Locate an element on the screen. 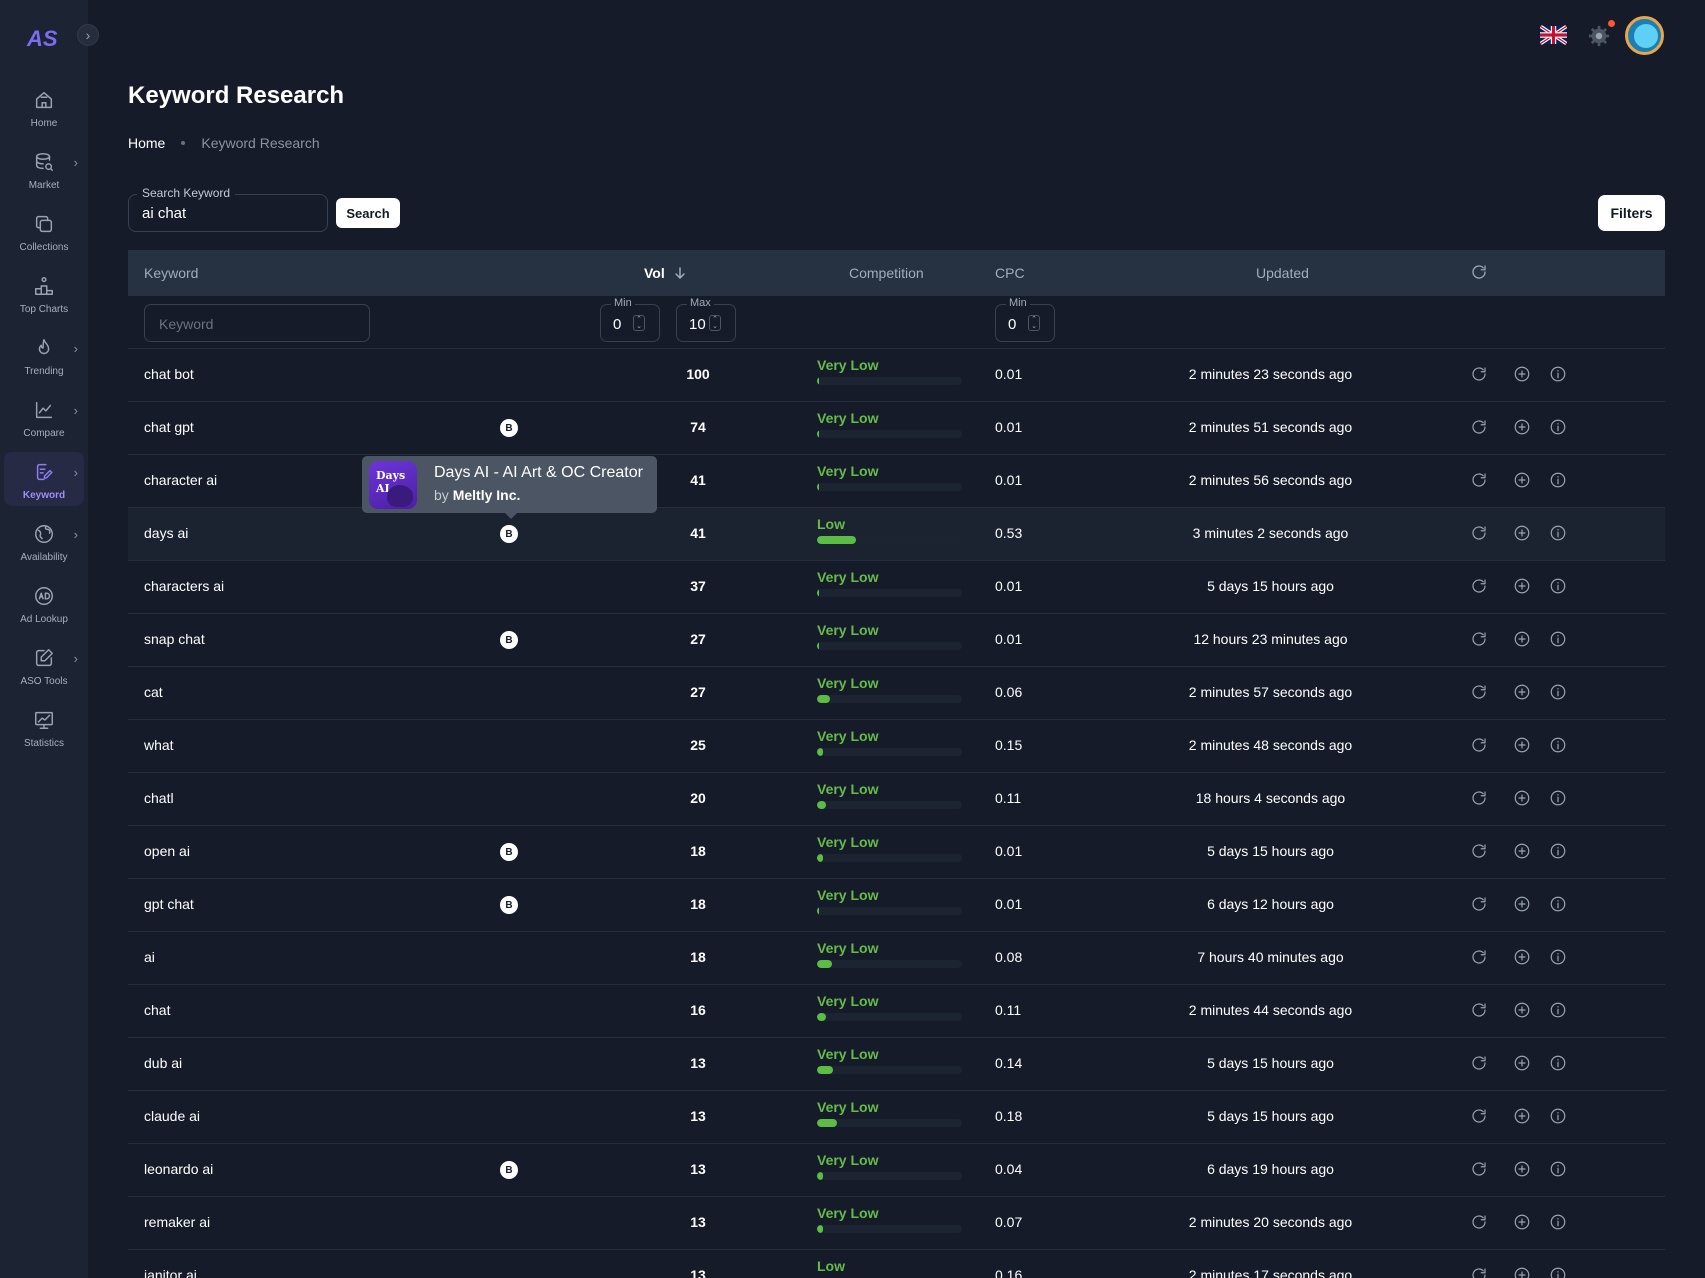 This screenshot has width=1705, height=1278. sidebar-item-home: Home is located at coordinates (44, 107).